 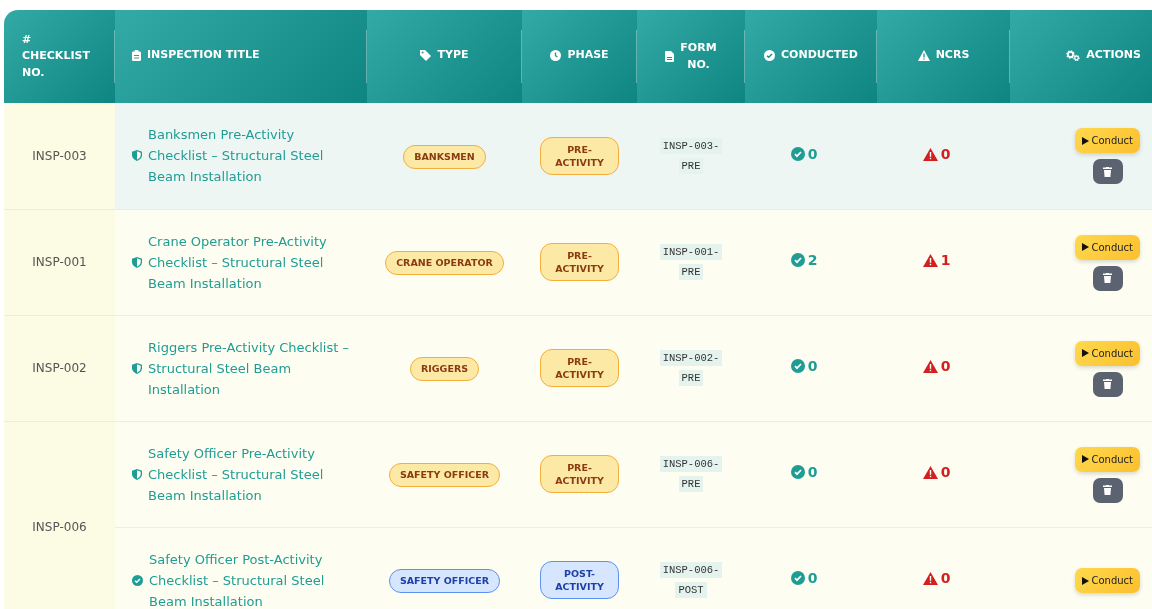 I want to click on column-header: FORM NO., so click(x=698, y=56).